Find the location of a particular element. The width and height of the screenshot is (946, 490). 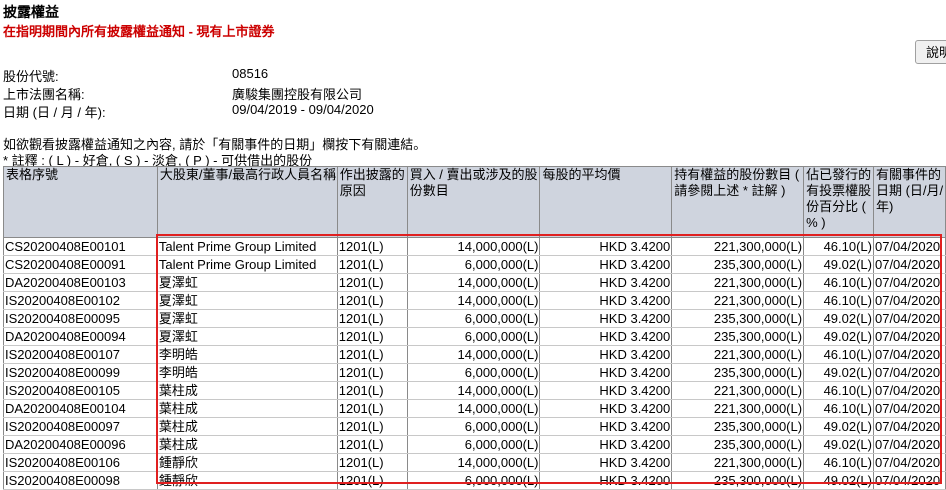

stock-code-label: 股份代號: is located at coordinates (31, 76).